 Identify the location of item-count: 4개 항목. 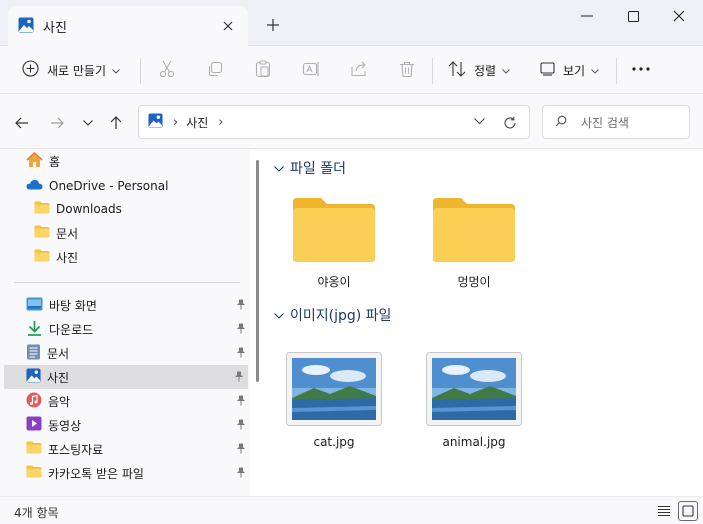
(36, 513).